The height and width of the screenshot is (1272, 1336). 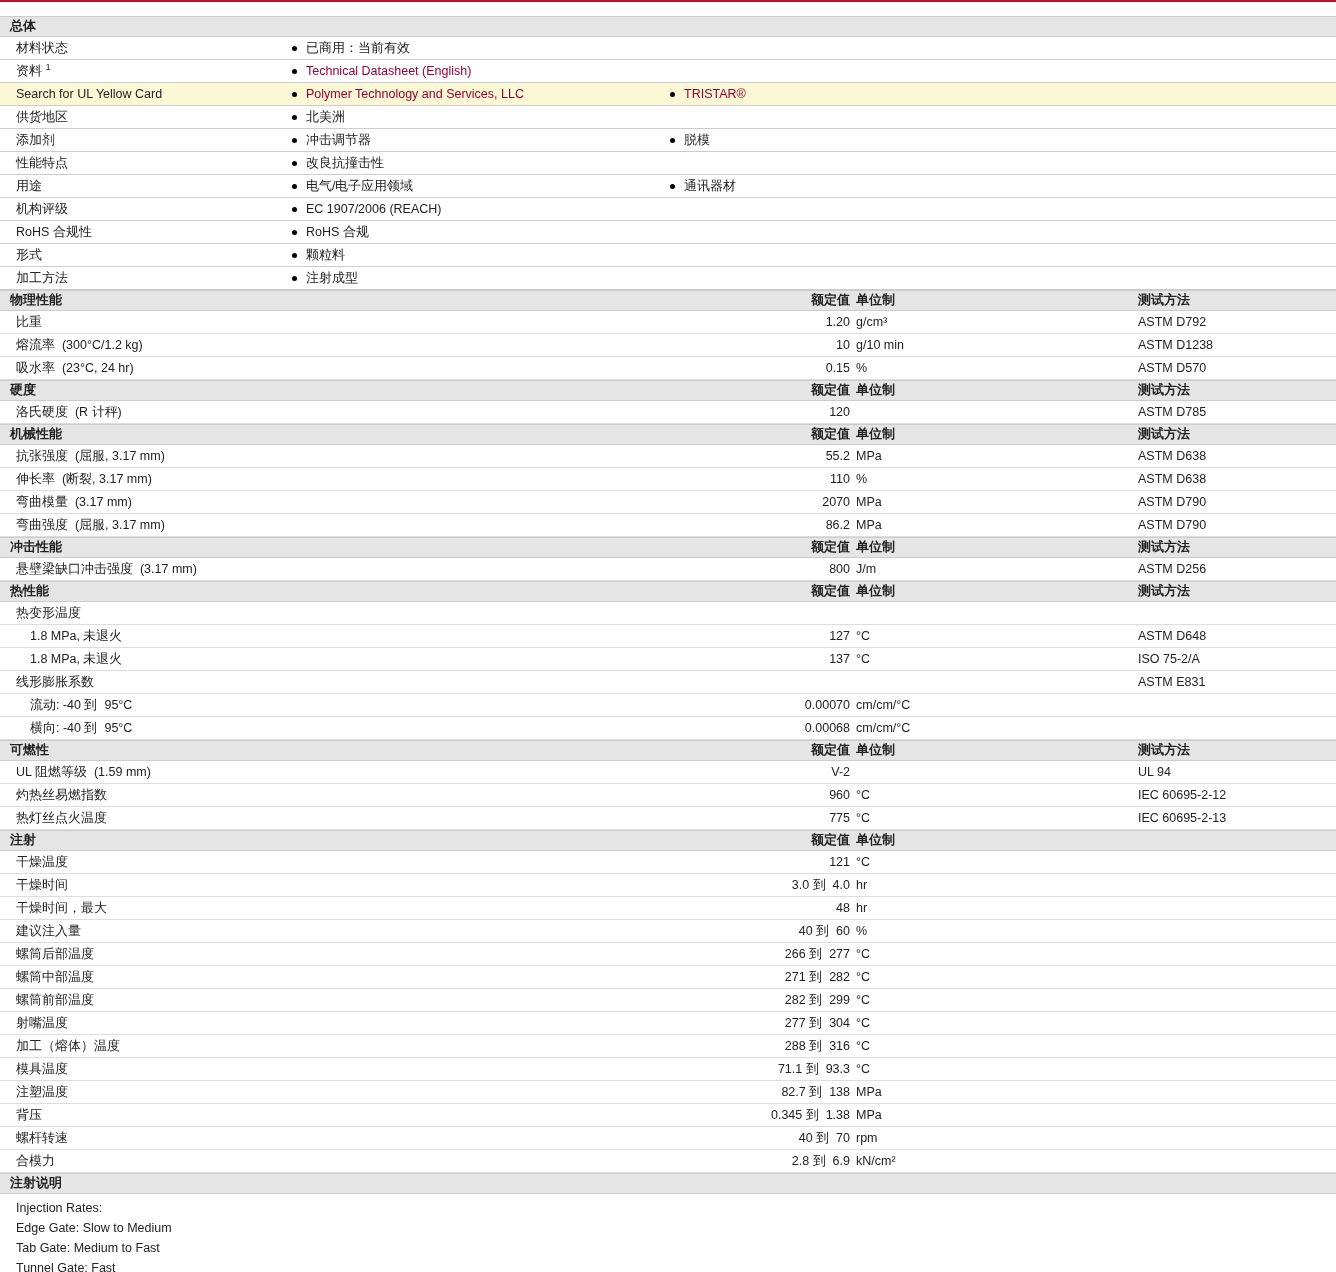 What do you see at coordinates (1169, 659) in the screenshot?
I see `test-method: ISO 75-2/A` at bounding box center [1169, 659].